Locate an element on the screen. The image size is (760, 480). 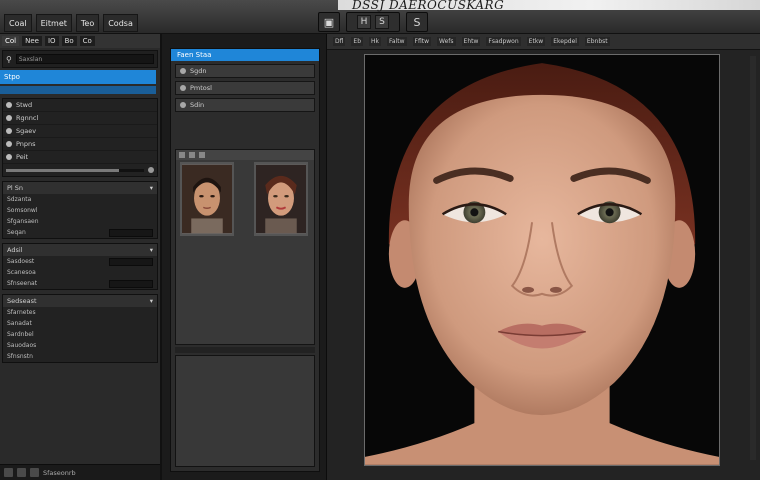
property-row: Somsonwl is located at coordinates (80, 210).